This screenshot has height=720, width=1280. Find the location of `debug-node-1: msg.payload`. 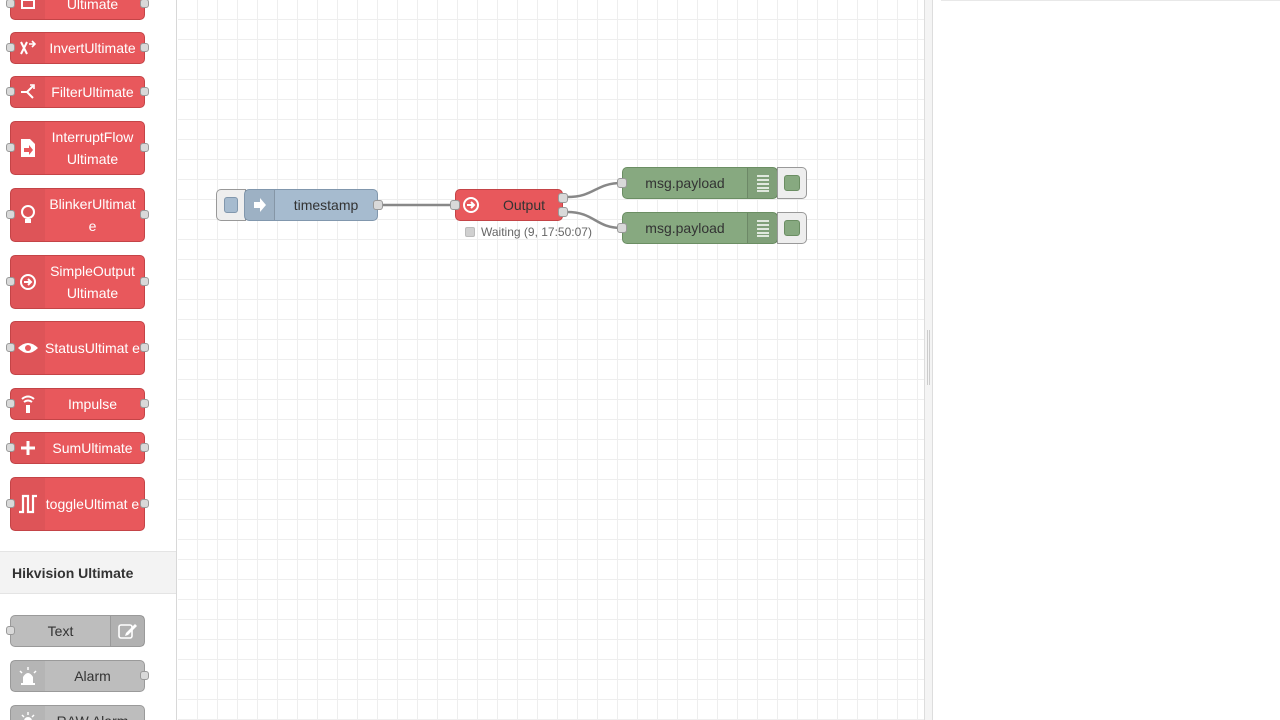

debug-node-1: msg.payload is located at coordinates (697, 183).